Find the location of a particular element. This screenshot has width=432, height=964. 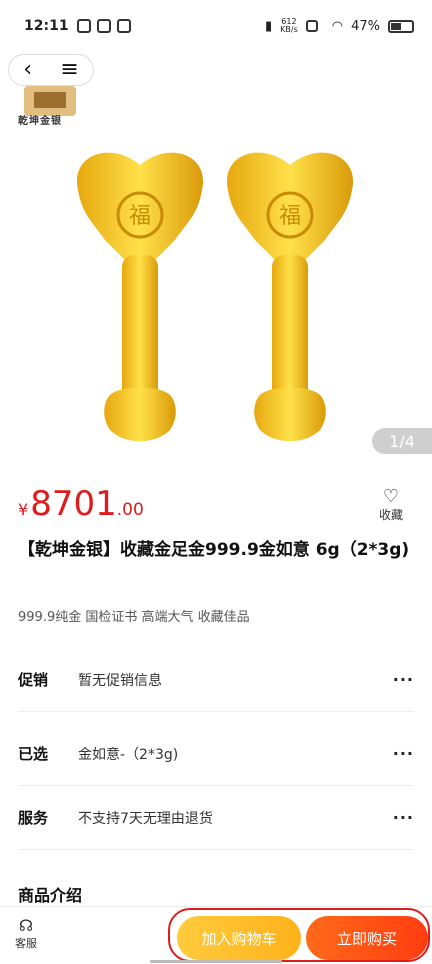

price-currency: ¥ is located at coordinates (23, 509).